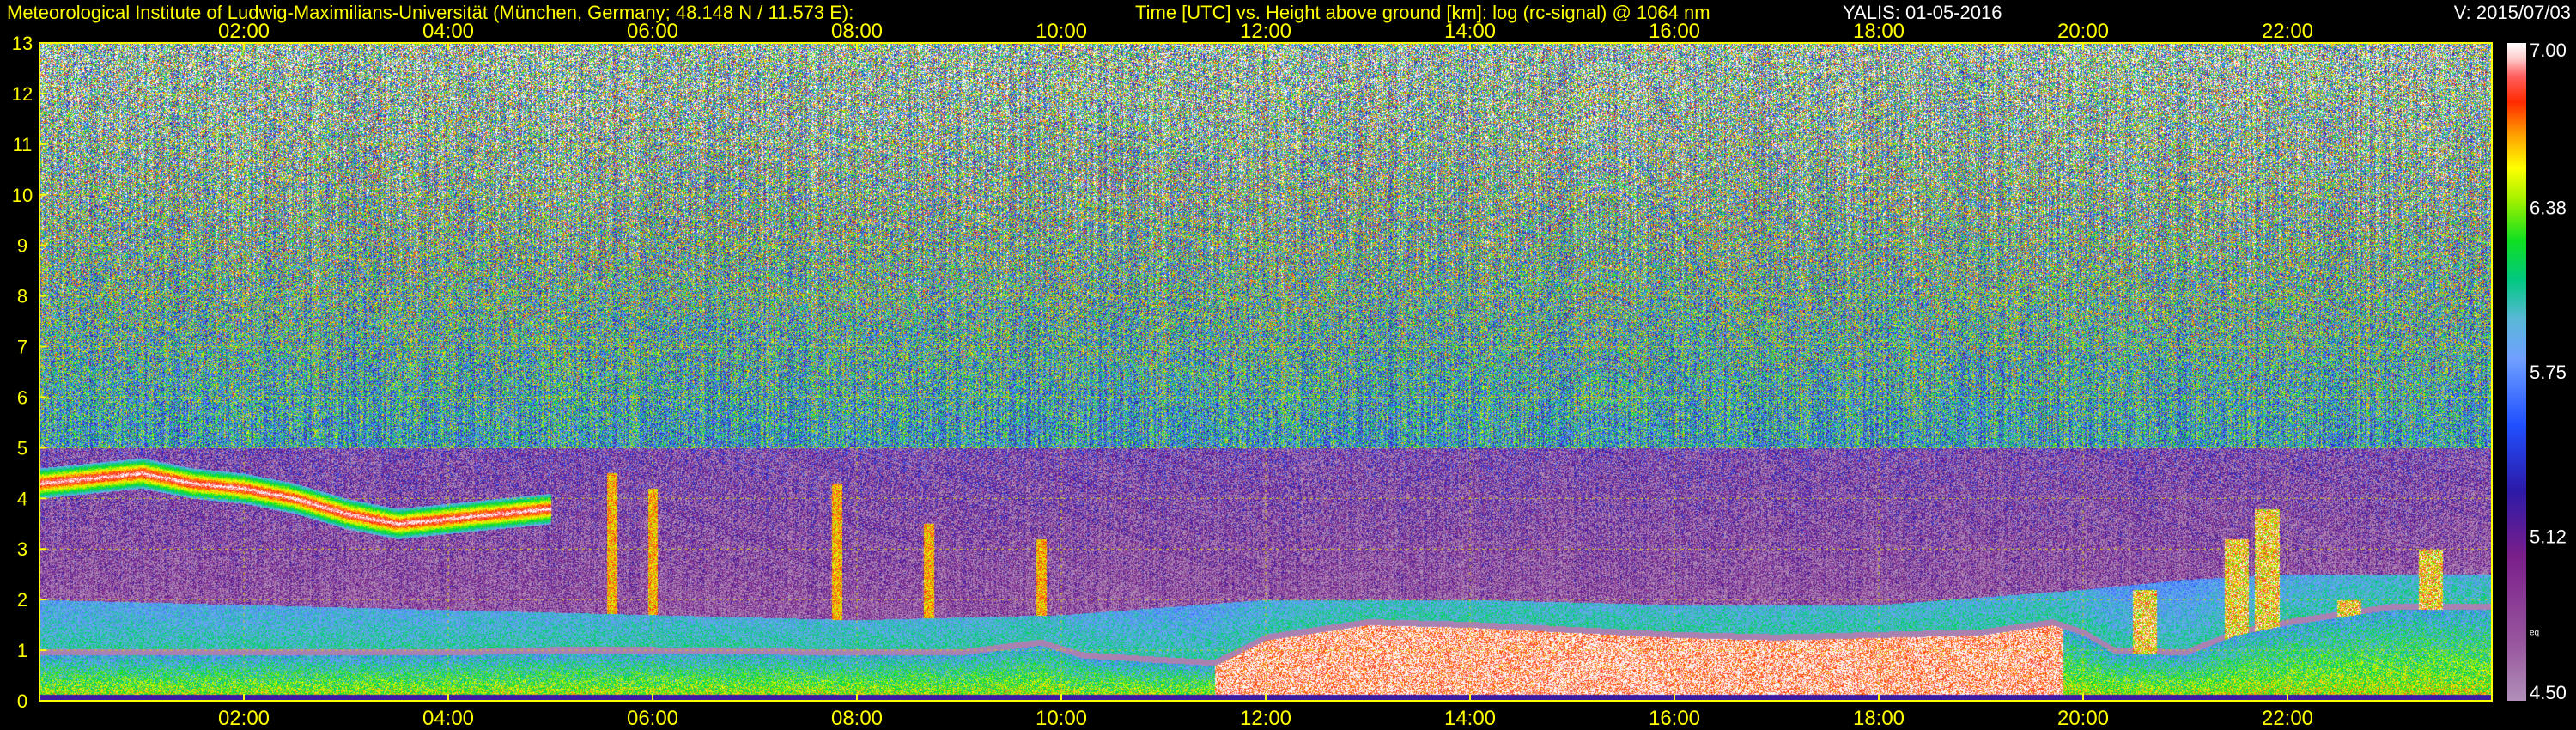 The image size is (2576, 730). I want to click on x-tick-label-bottom: 08:00, so click(857, 718).